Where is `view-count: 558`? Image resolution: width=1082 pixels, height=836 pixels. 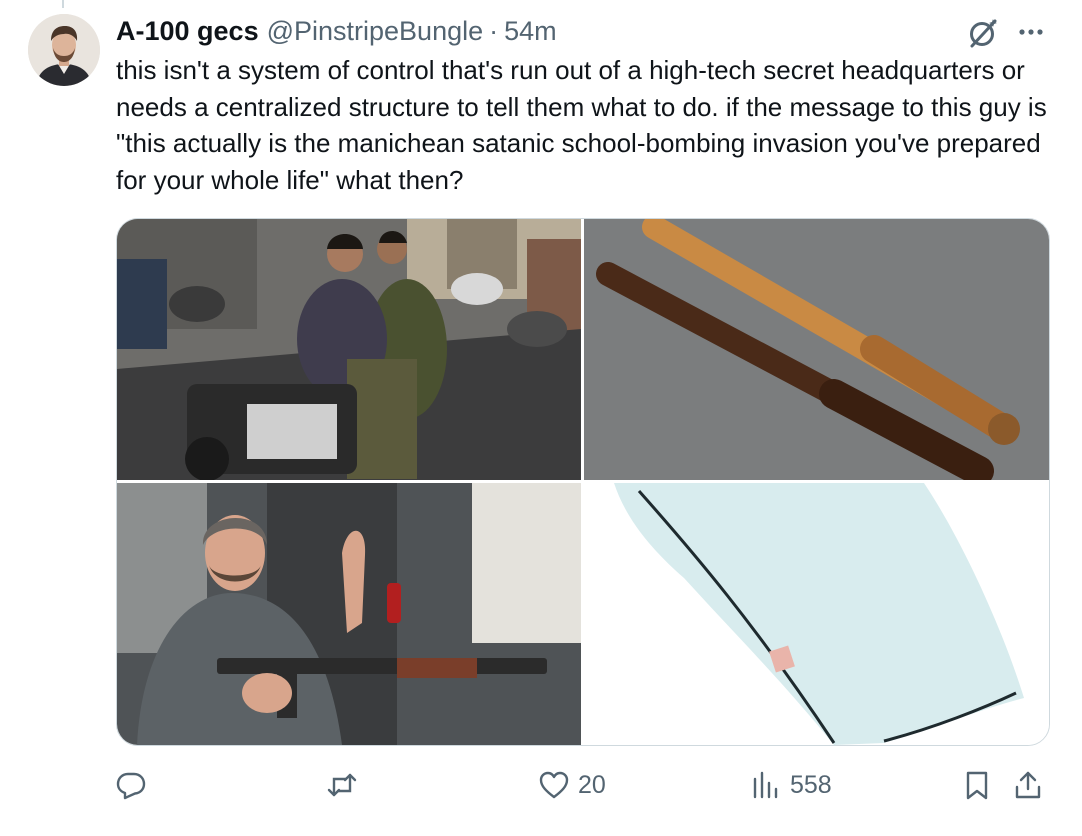 view-count: 558 is located at coordinates (811, 784).